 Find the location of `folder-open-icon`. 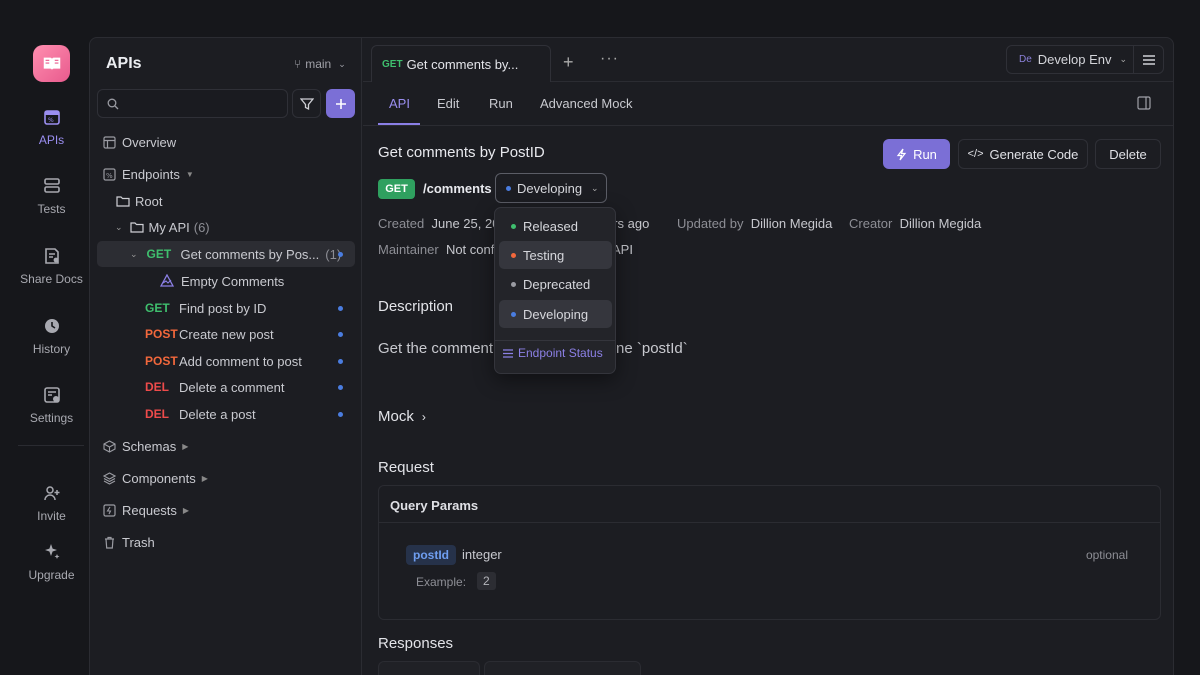

folder-open-icon is located at coordinates (137, 227).